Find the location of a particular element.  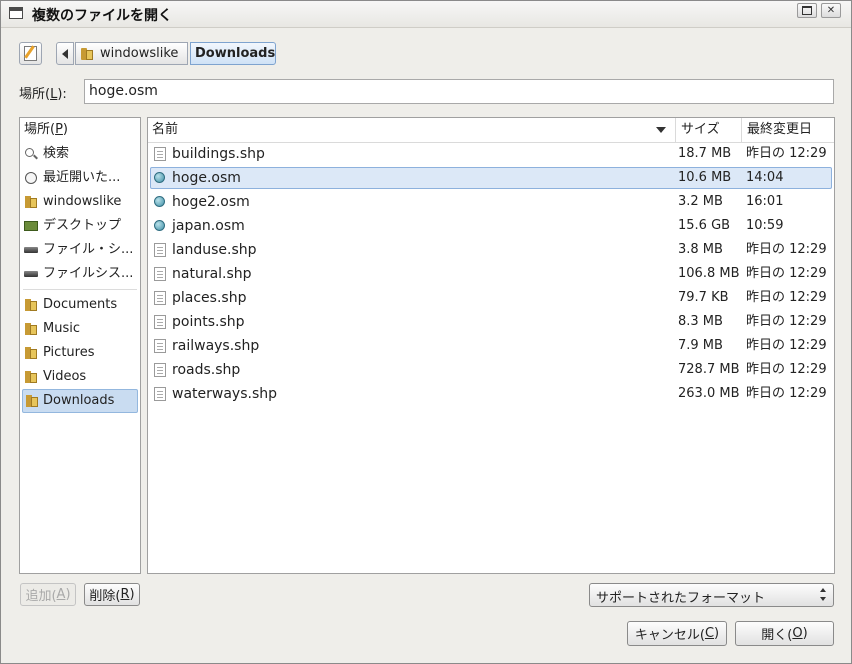

file-list-header: 名前 サイズ 最終変更日 is located at coordinates (491, 130).